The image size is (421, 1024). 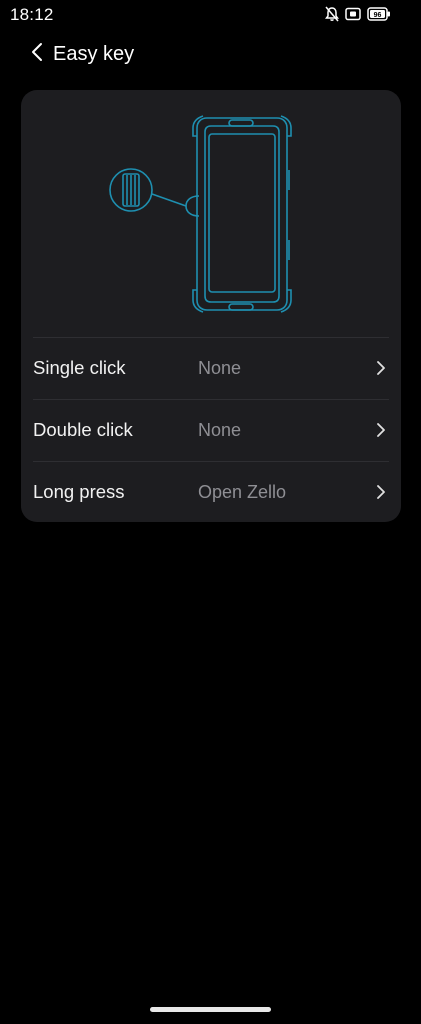 I want to click on long-press-value: Open Zello, so click(x=242, y=492).